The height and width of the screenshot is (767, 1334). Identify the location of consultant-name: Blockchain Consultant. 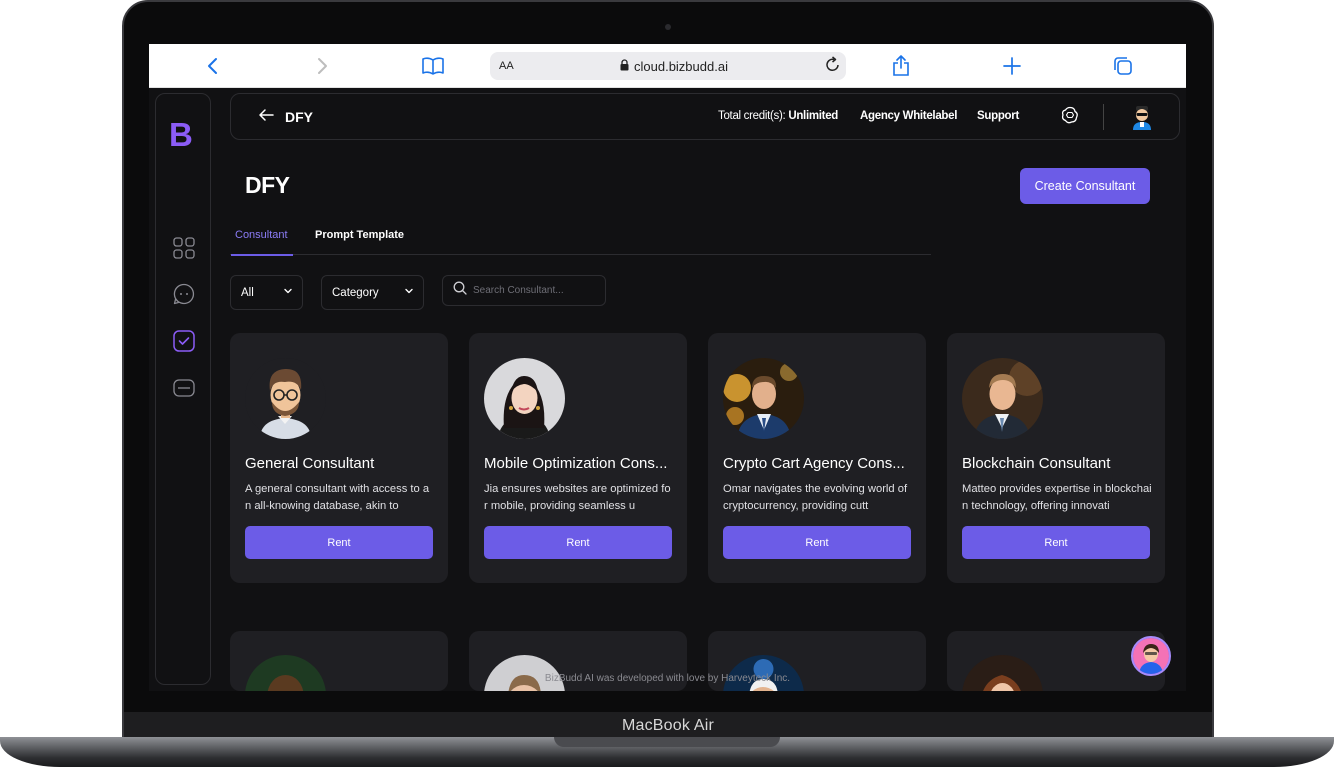
(1036, 463).